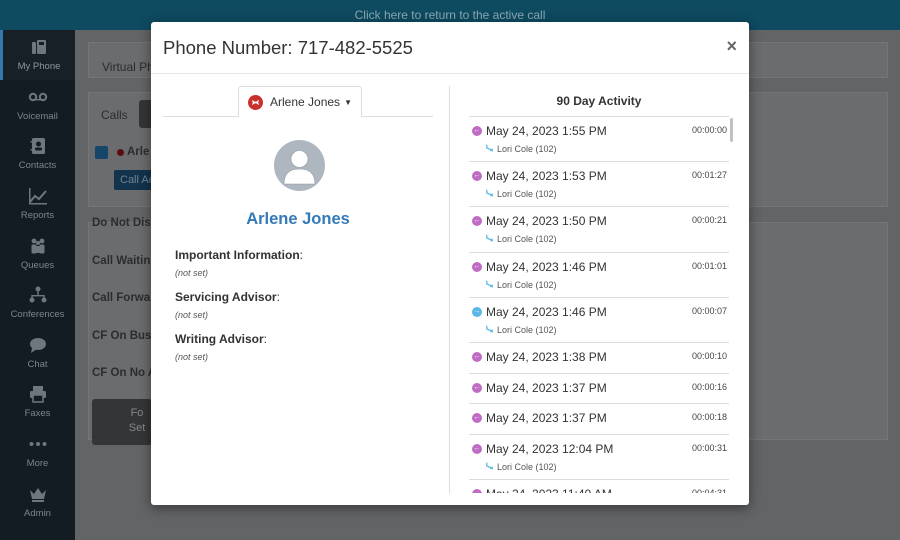 The width and height of the screenshot is (900, 540). I want to click on cf-on-no-answer-label: CF On No A, so click(124, 373).